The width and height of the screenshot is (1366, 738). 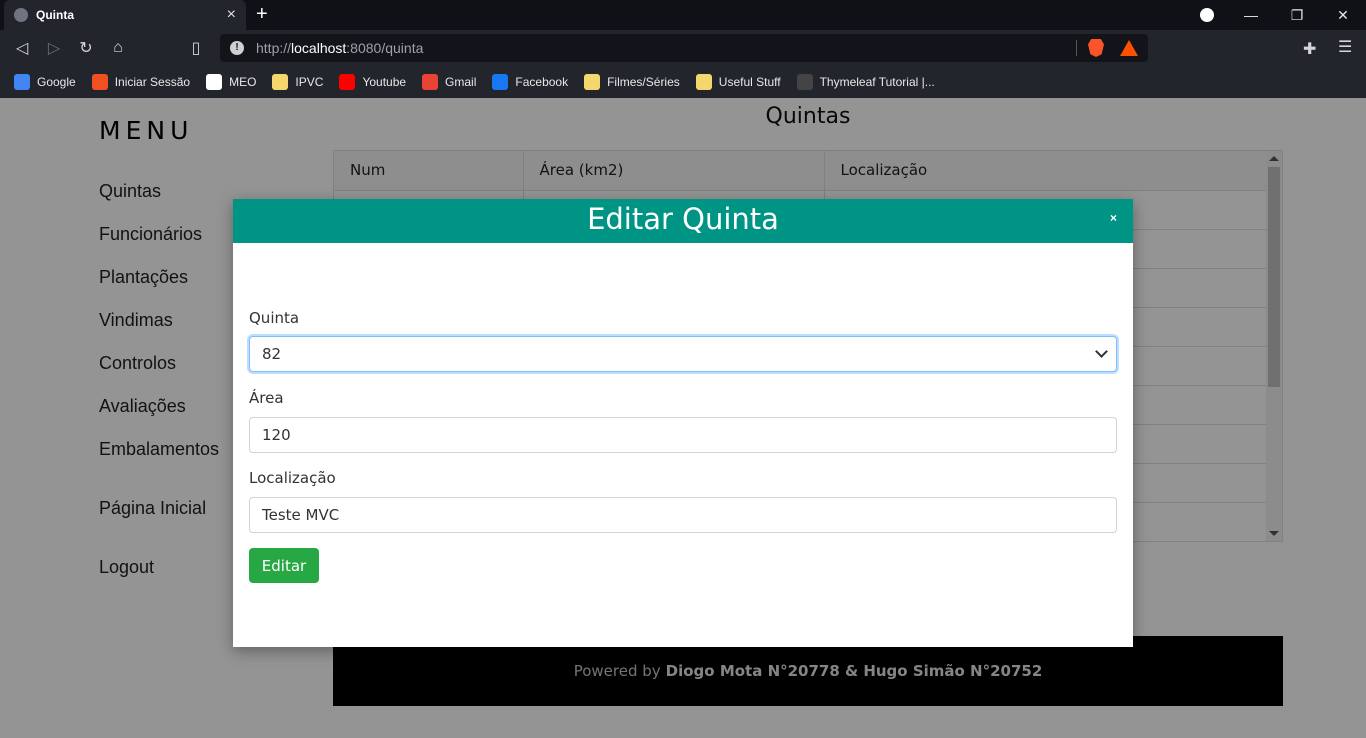 I want to click on new-tab-button: +, so click(x=262, y=14).